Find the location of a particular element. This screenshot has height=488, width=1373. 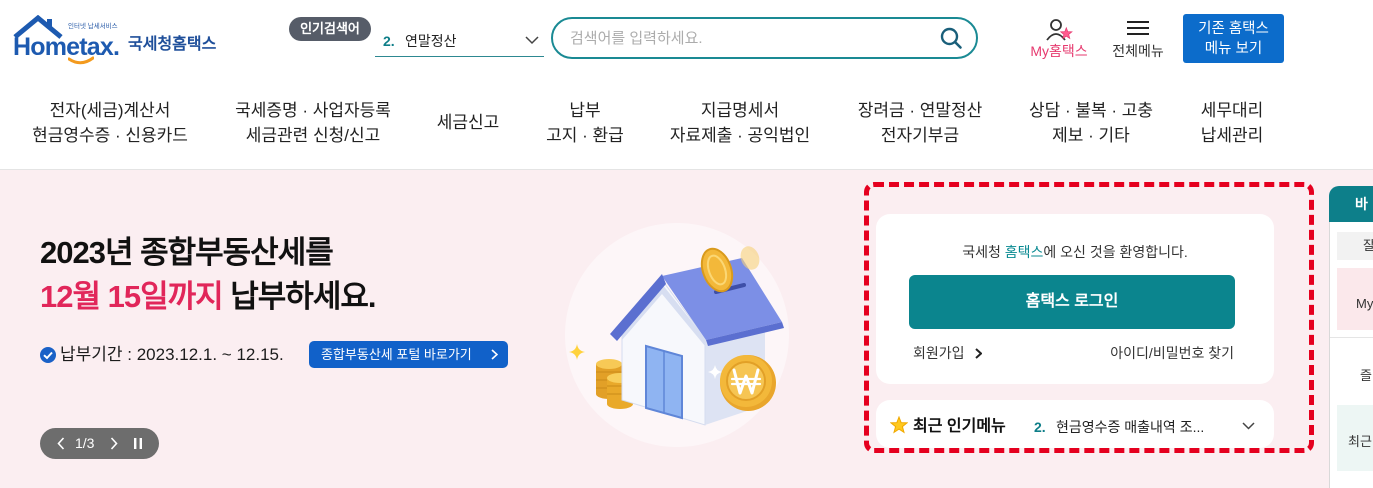

legacy-menu-line2: 메뉴 보기 is located at coordinates (1233, 49).